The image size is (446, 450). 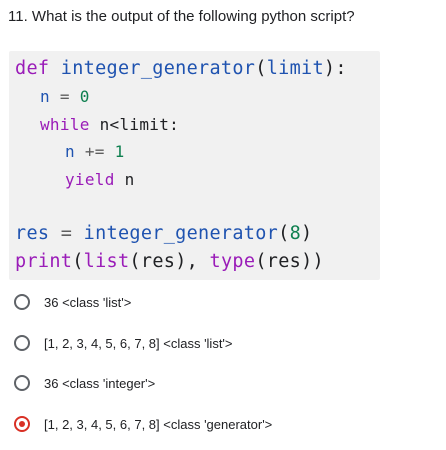 What do you see at coordinates (22, 424) in the screenshot?
I see `radio-button-selected` at bounding box center [22, 424].